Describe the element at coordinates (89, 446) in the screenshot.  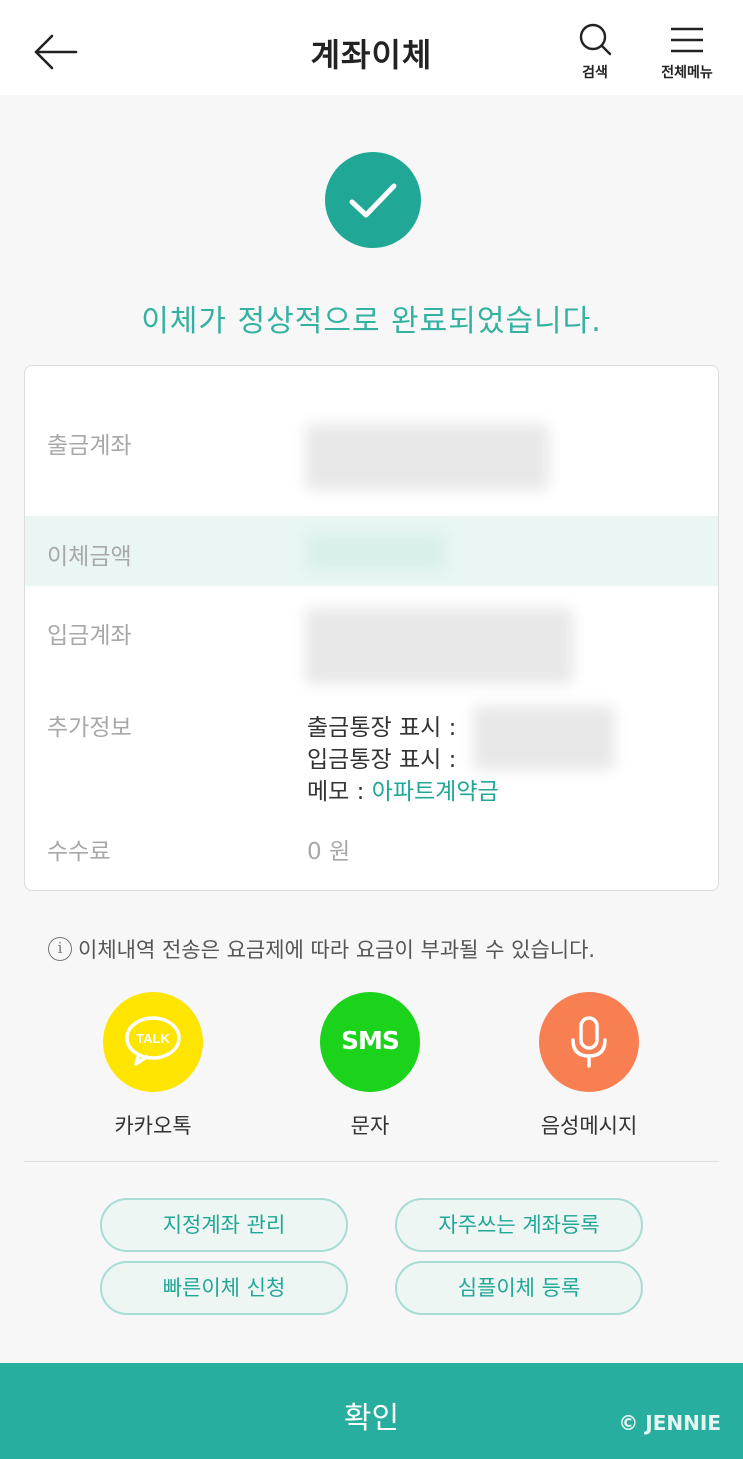
I see `withdraw-account-label: 출금계좌` at that location.